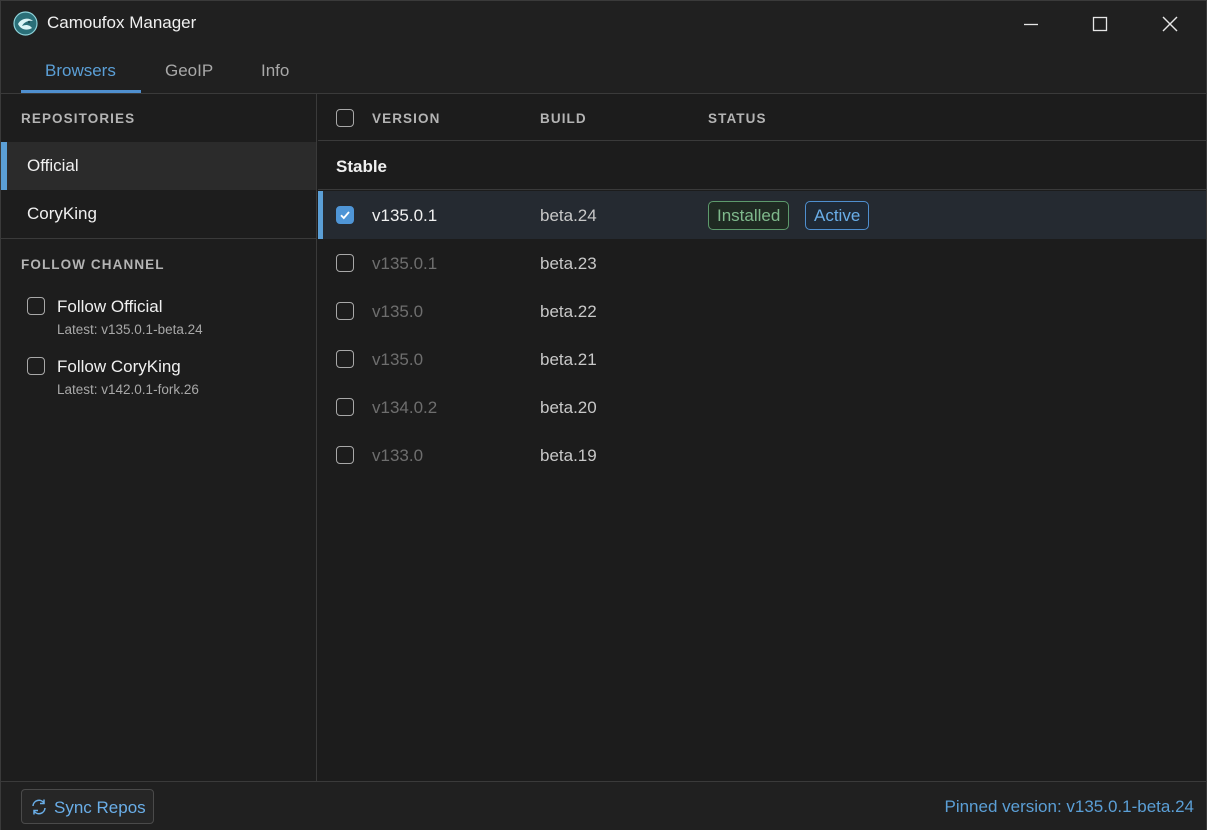 Image resolution: width=1207 pixels, height=830 pixels. I want to click on column-header-build: BUILD, so click(563, 118).